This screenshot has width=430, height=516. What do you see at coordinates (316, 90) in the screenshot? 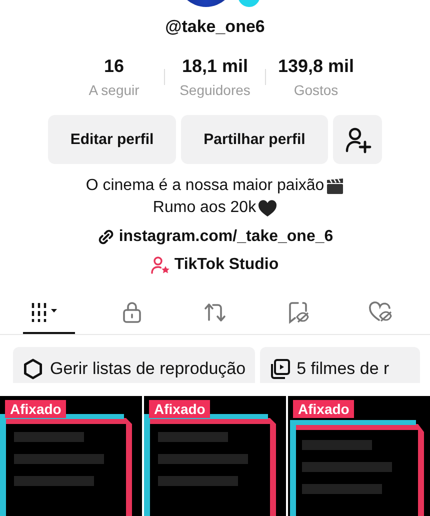
I see `stat-label: Gostos` at bounding box center [316, 90].